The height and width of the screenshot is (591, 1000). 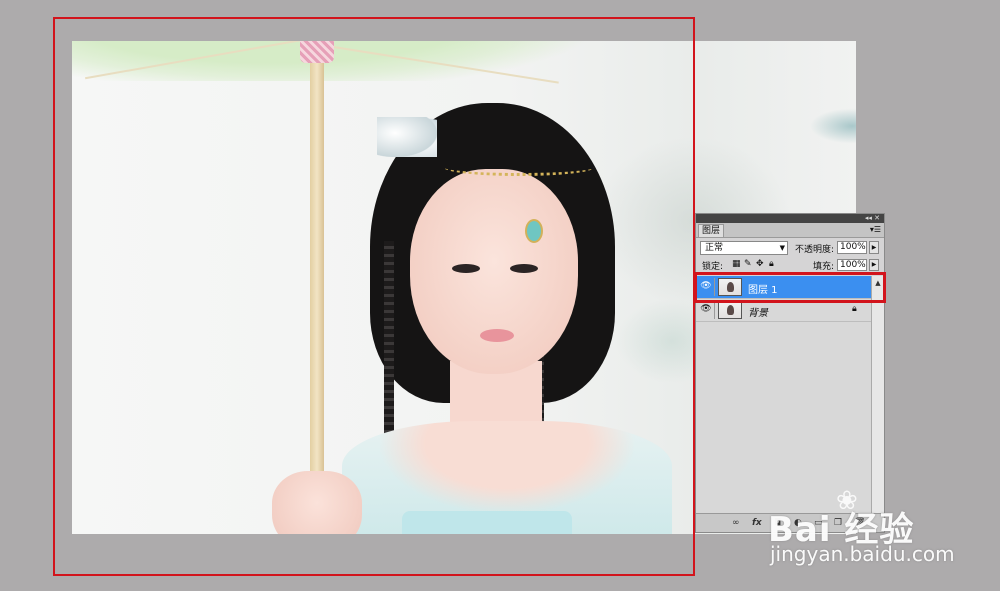 I want to click on lock-label: 锁定:, so click(x=713, y=267).